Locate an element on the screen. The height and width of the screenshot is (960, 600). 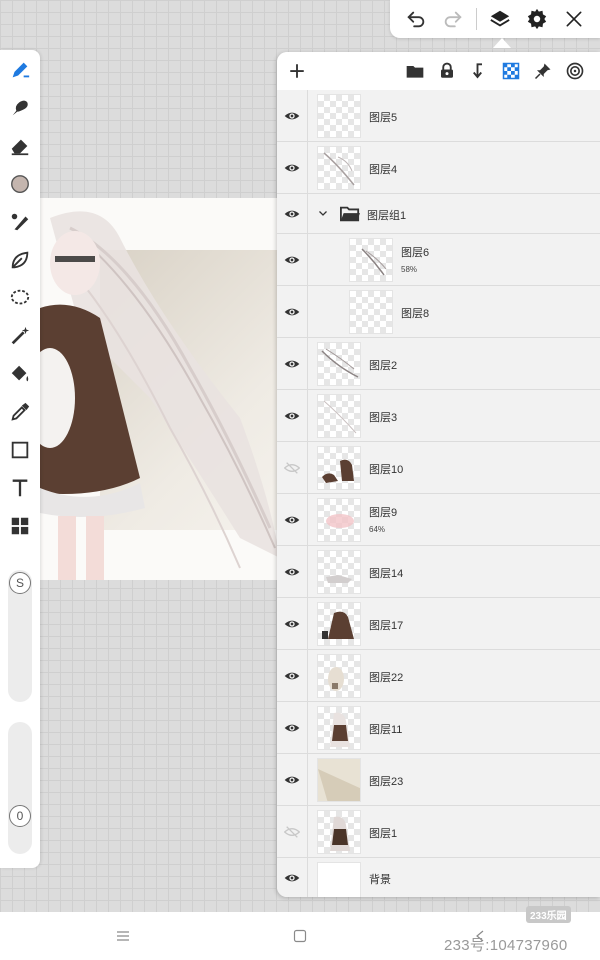
toolbar-divider is located at coordinates (477, 19).